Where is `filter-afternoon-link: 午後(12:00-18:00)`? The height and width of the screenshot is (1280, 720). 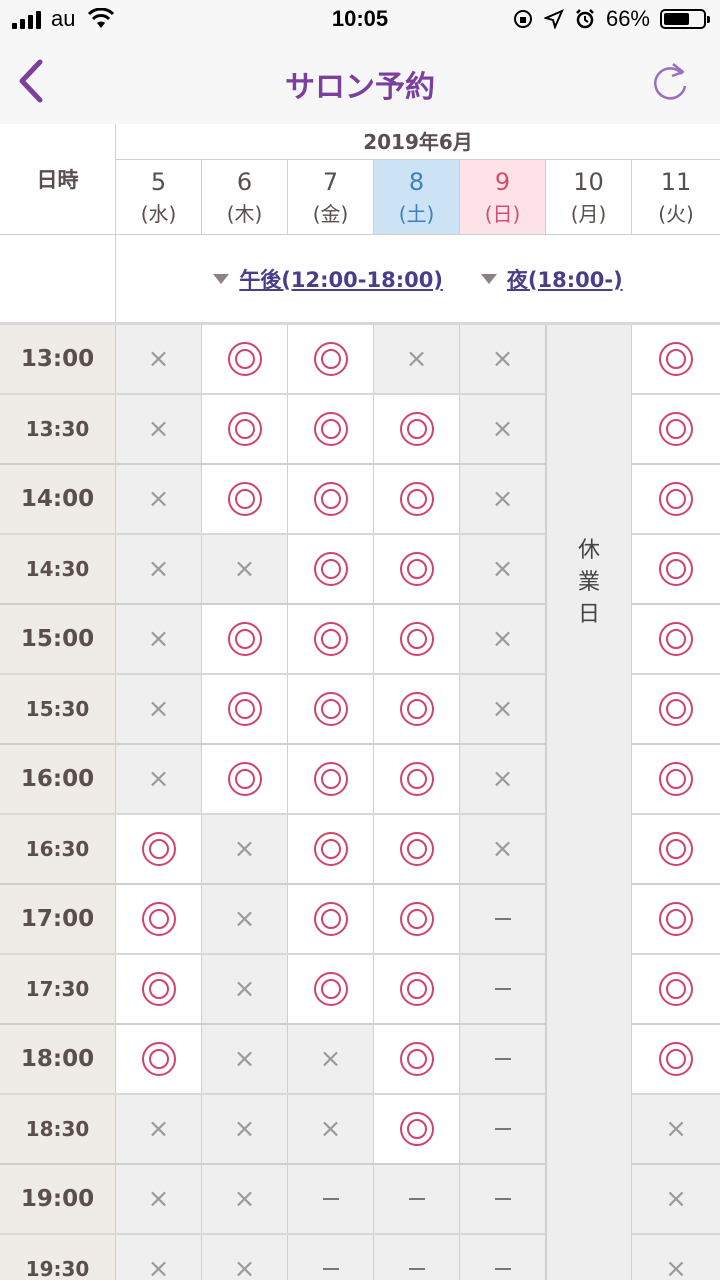
filter-afternoon-link: 午後(12:00-18:00) is located at coordinates (341, 279).